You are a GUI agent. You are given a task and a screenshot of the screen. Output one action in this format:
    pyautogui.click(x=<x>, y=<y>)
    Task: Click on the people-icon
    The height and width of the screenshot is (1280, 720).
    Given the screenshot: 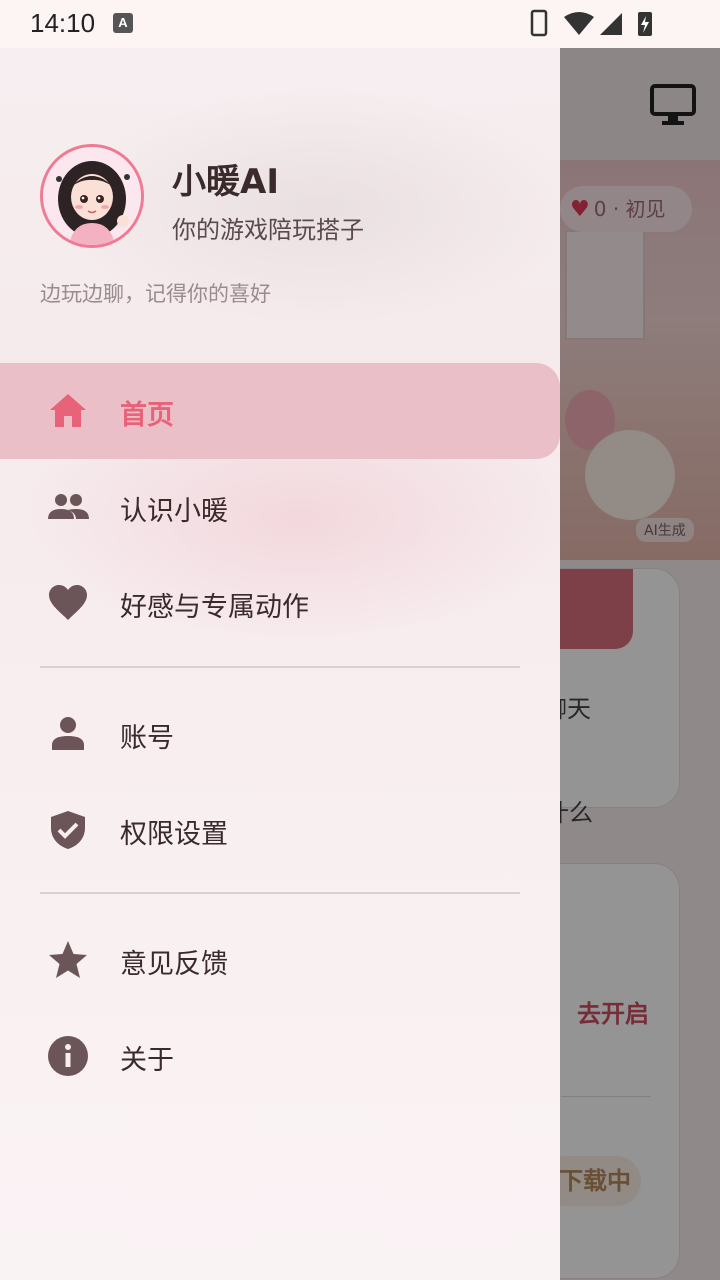 What is the action you would take?
    pyautogui.click(x=68, y=506)
    